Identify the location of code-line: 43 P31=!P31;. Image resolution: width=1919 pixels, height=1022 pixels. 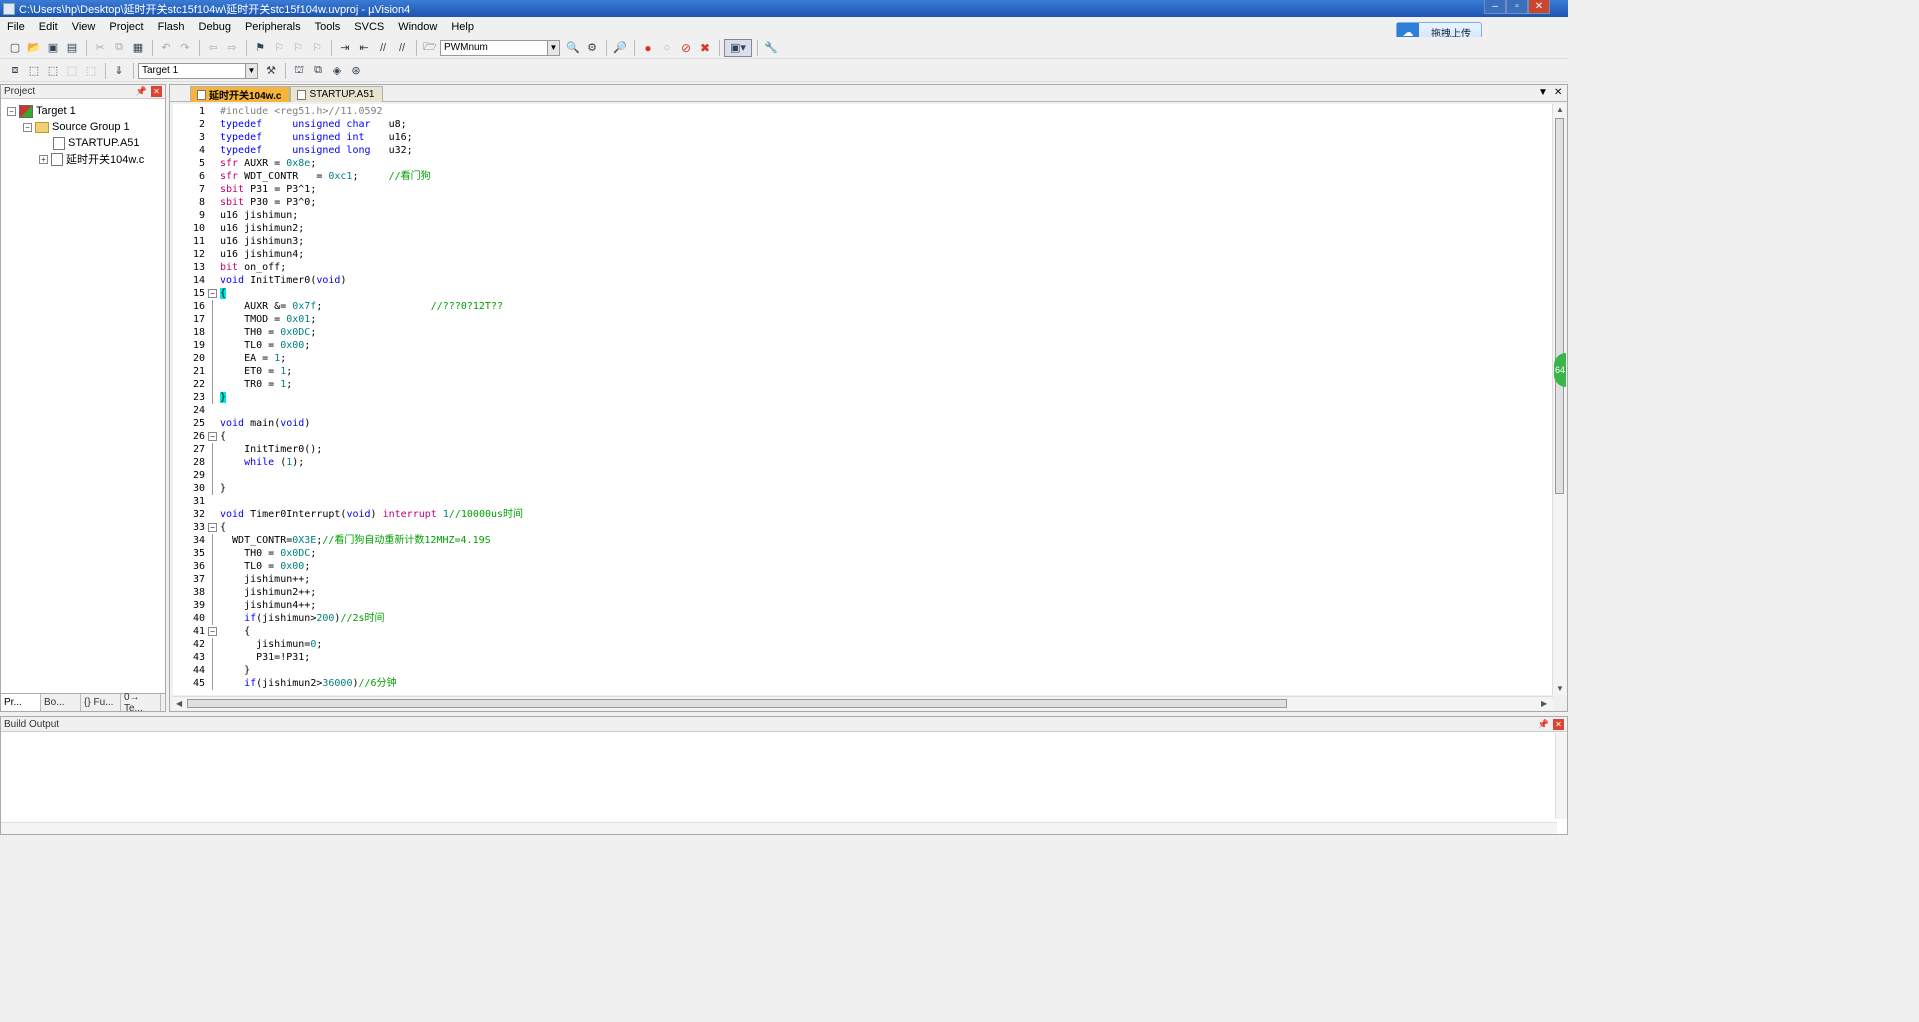
(863, 657).